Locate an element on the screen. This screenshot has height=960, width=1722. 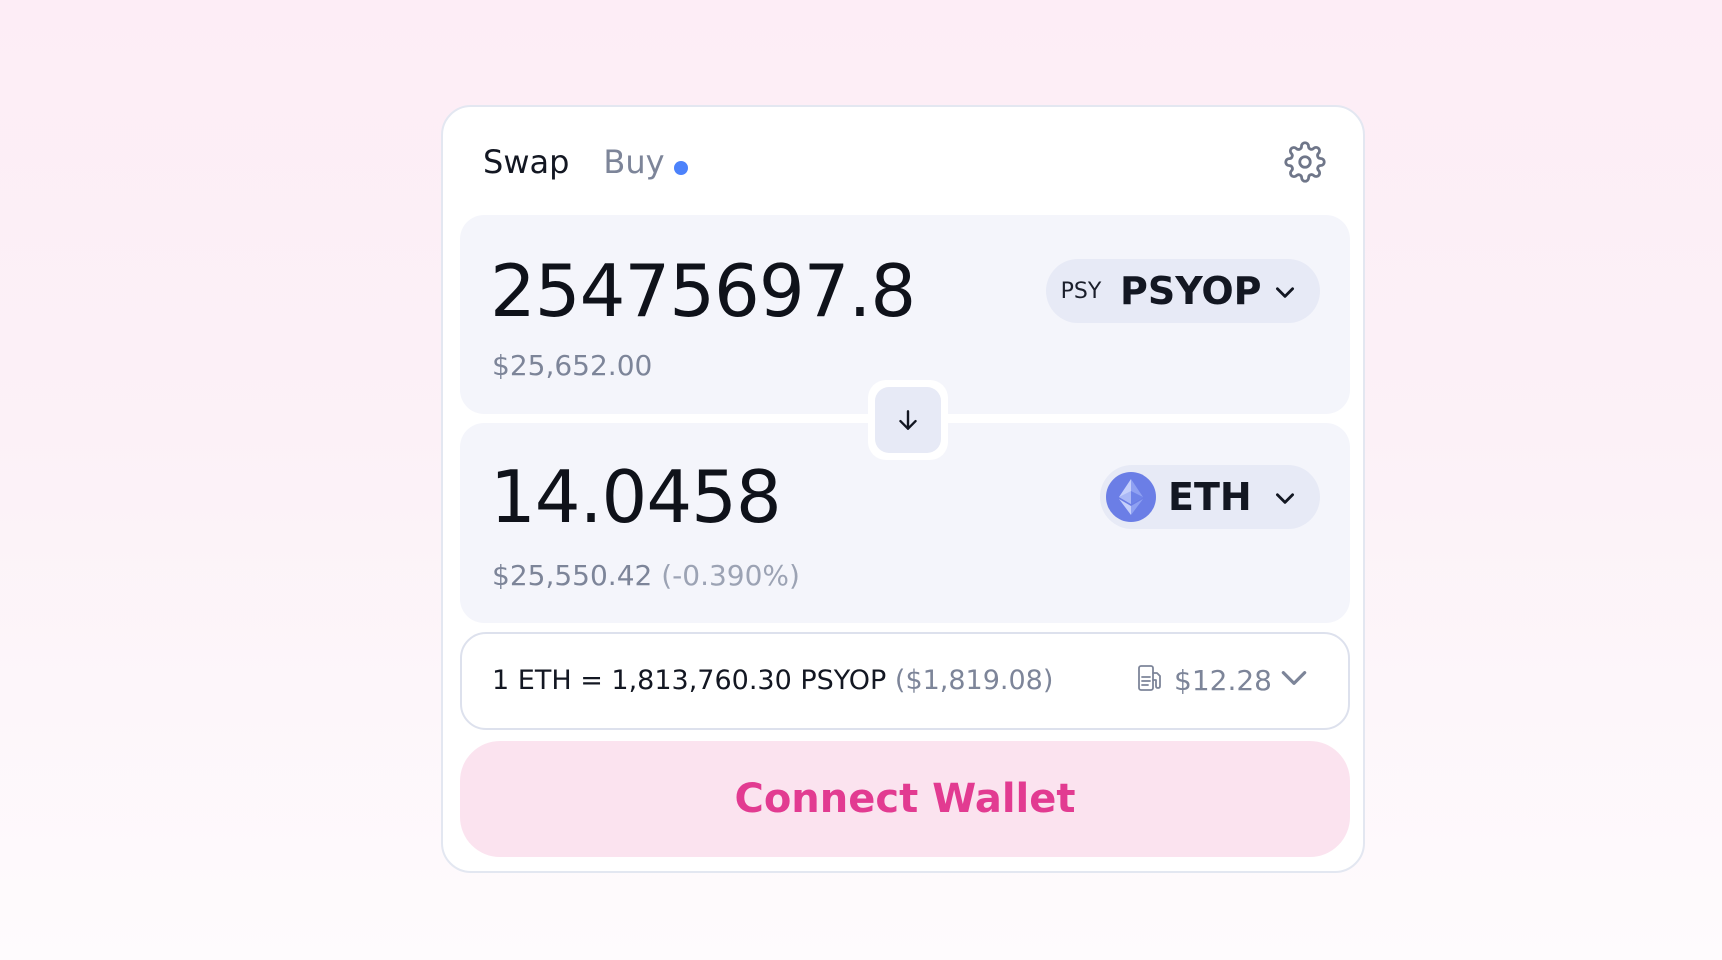
new-indicator-dot is located at coordinates (680, 168).